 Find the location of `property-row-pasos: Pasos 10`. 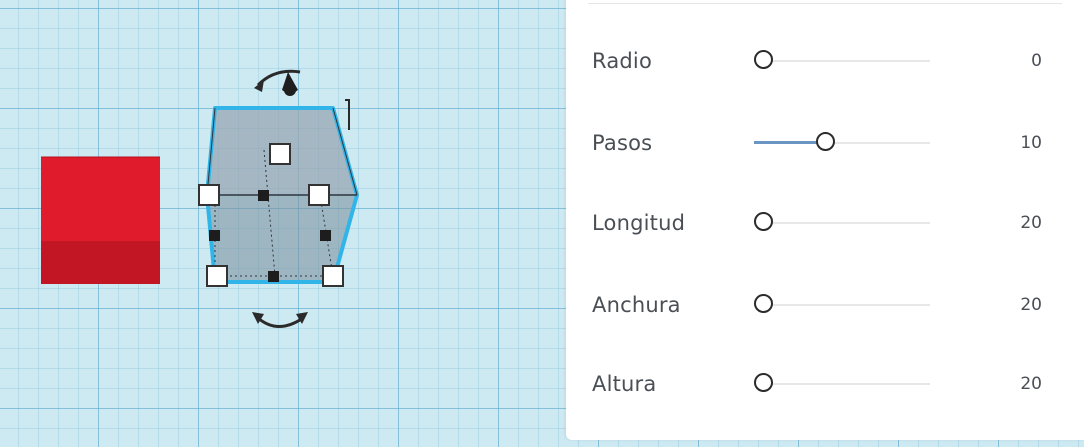

property-row-pasos: Pasos 10 is located at coordinates (825, 143).